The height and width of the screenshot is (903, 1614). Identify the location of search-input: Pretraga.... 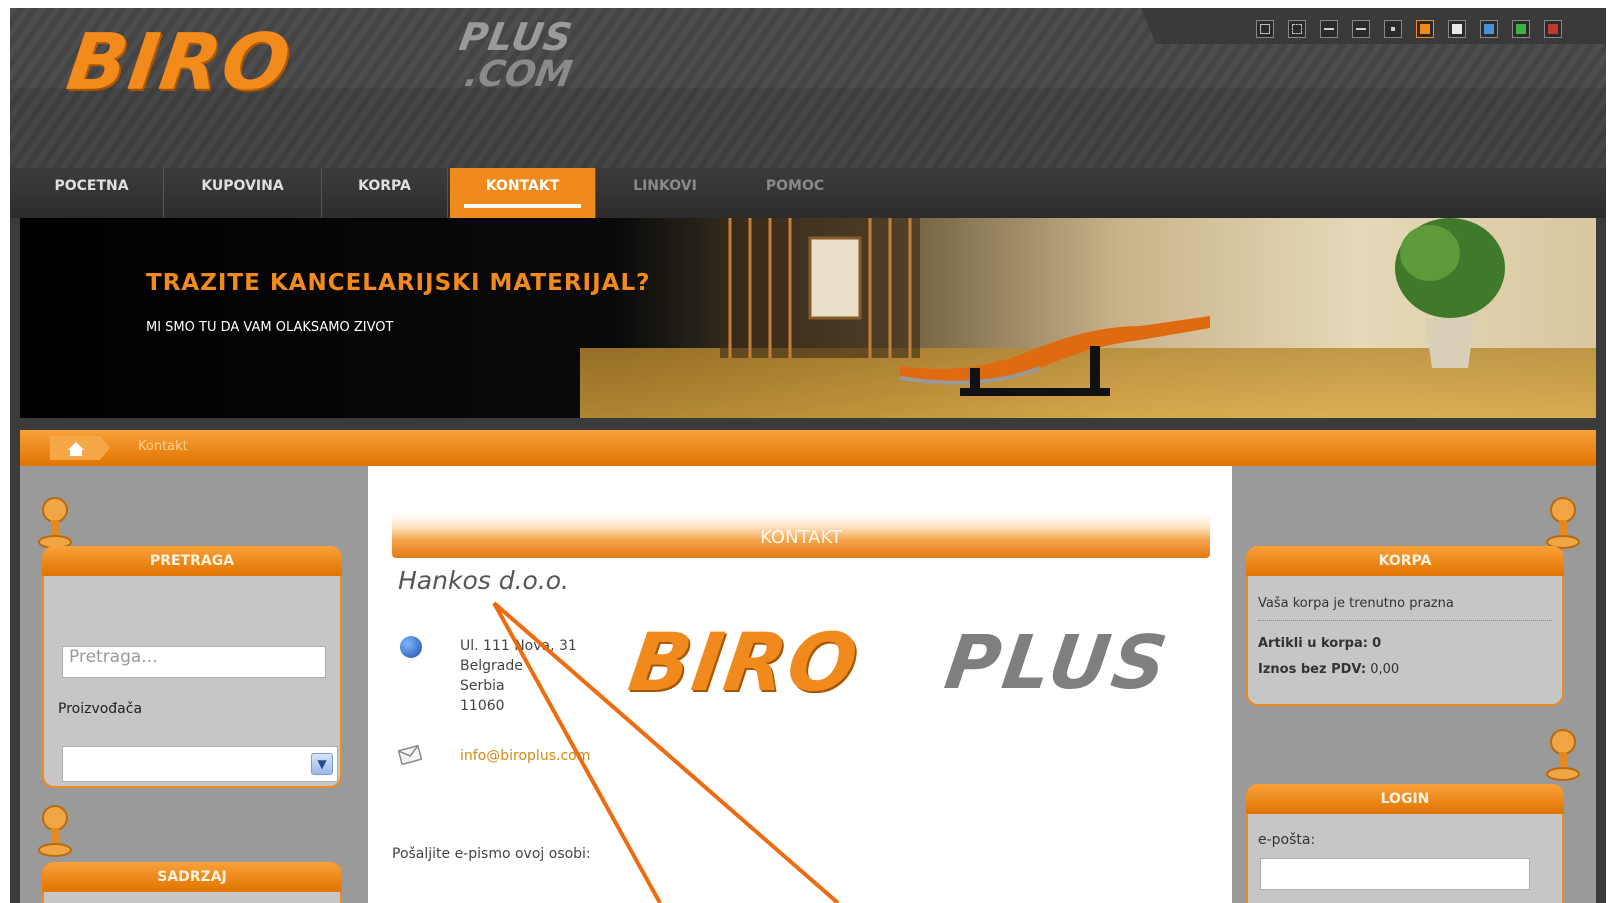
(194, 662).